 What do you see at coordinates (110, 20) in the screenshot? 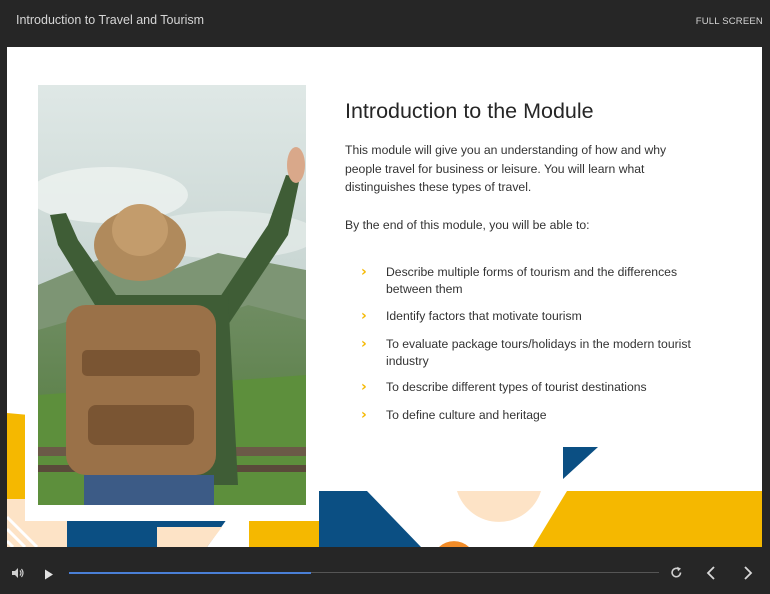
I see `course-title: Introduction to Travel and Tourism` at bounding box center [110, 20].